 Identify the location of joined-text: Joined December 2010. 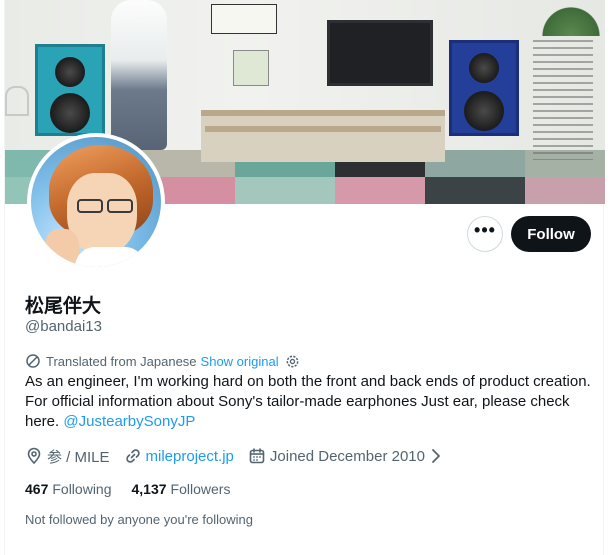
(347, 456).